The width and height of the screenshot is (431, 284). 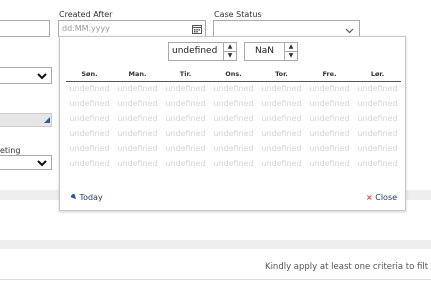 I want to click on corner-triangle-icon, so click(x=47, y=120).